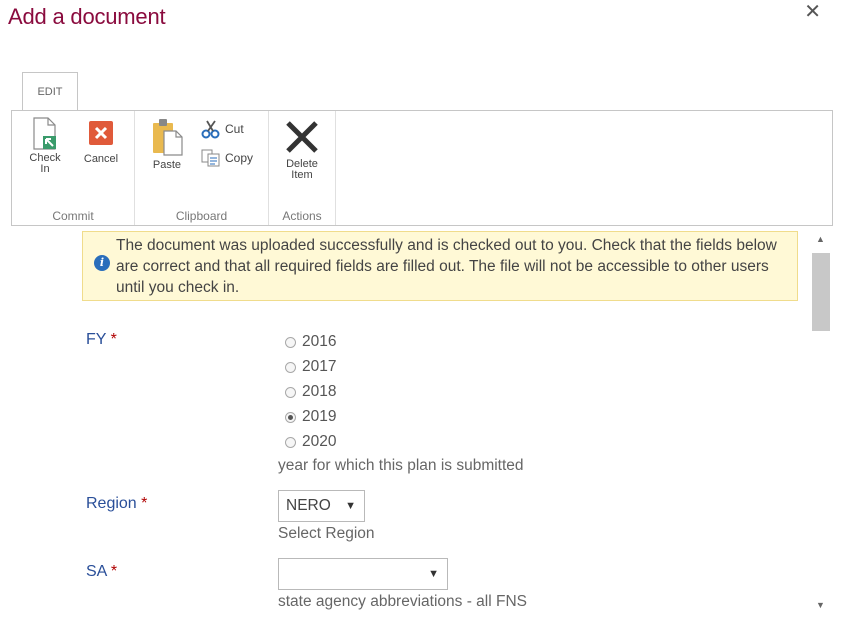  Describe the element at coordinates (73, 168) in the screenshot. I see `ribbon-group-commit: Check In Cancel Commit` at that location.